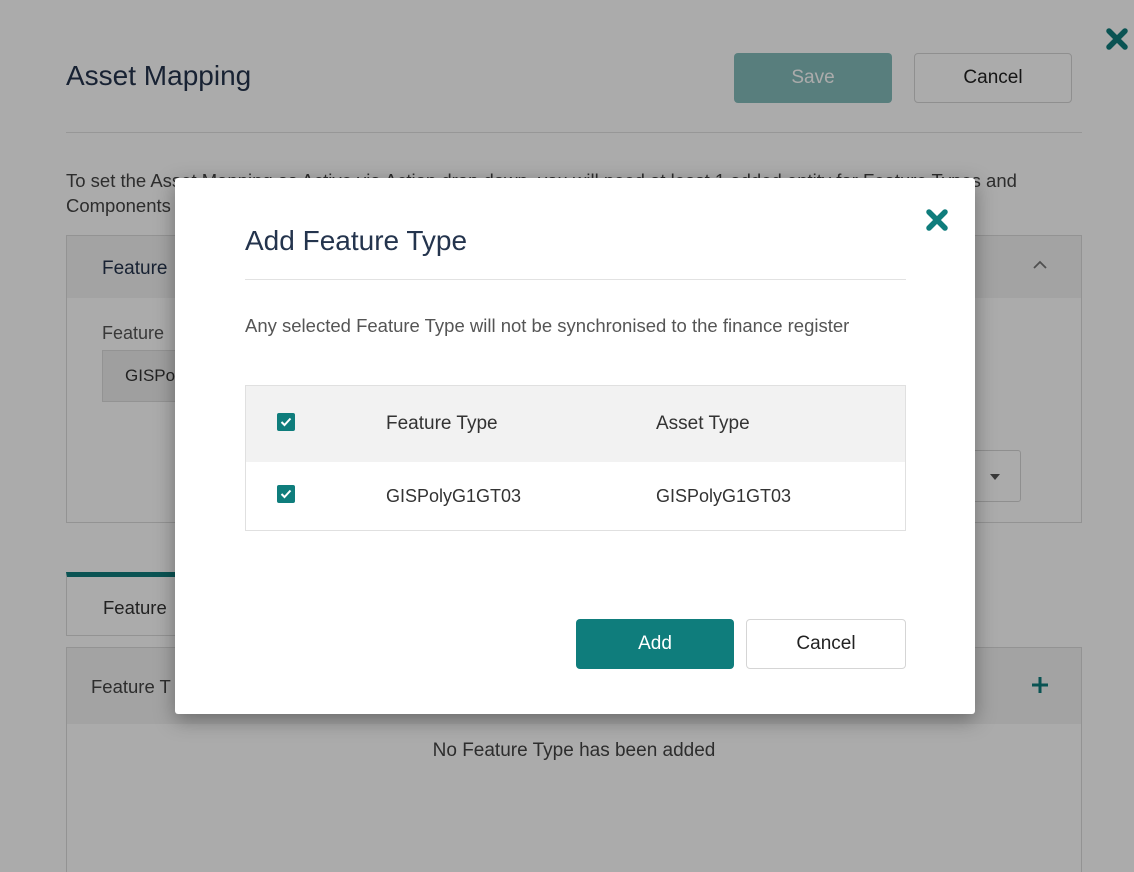 This screenshot has height=872, width=1134. I want to click on column-header-feature-type: Feature Type, so click(442, 424).